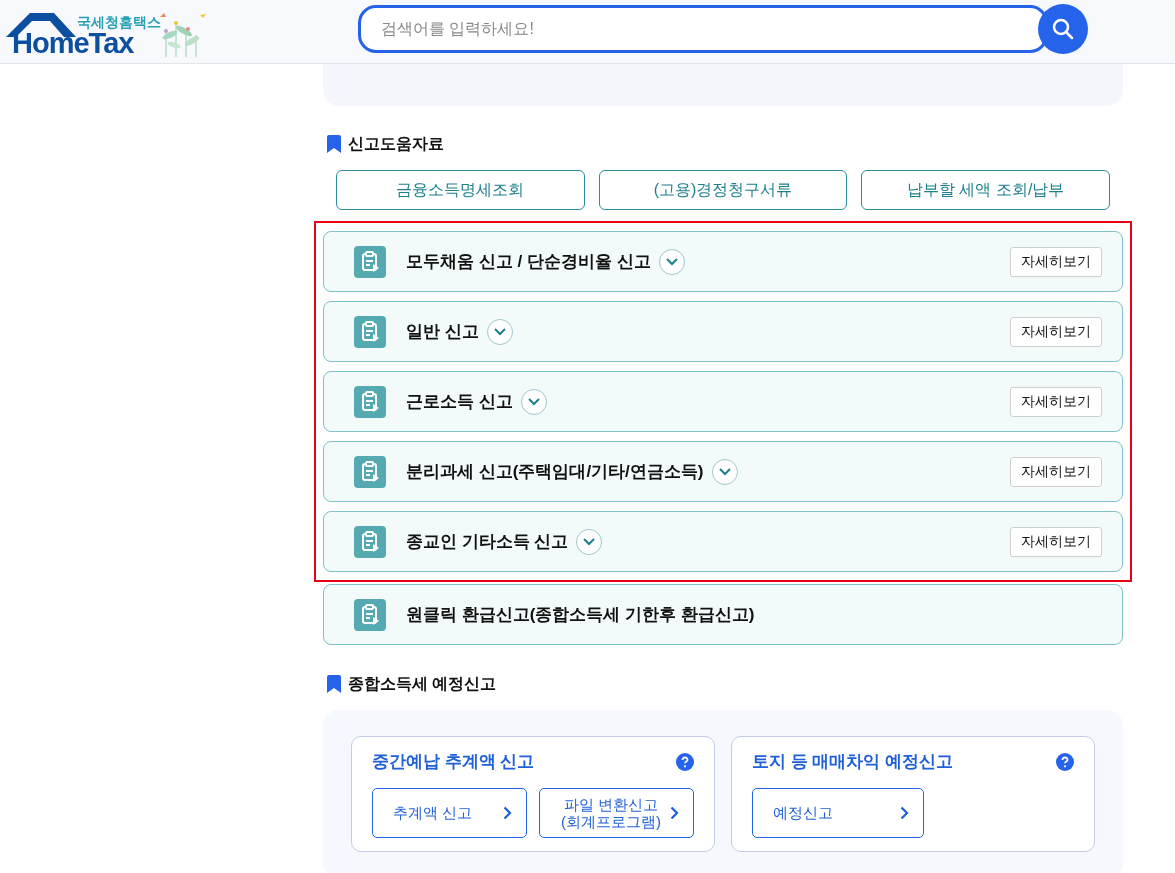 This screenshot has height=873, width=1175. Describe the element at coordinates (723, 401) in the screenshot. I see `report-item: 근로소득 신고 자세히보기` at that location.